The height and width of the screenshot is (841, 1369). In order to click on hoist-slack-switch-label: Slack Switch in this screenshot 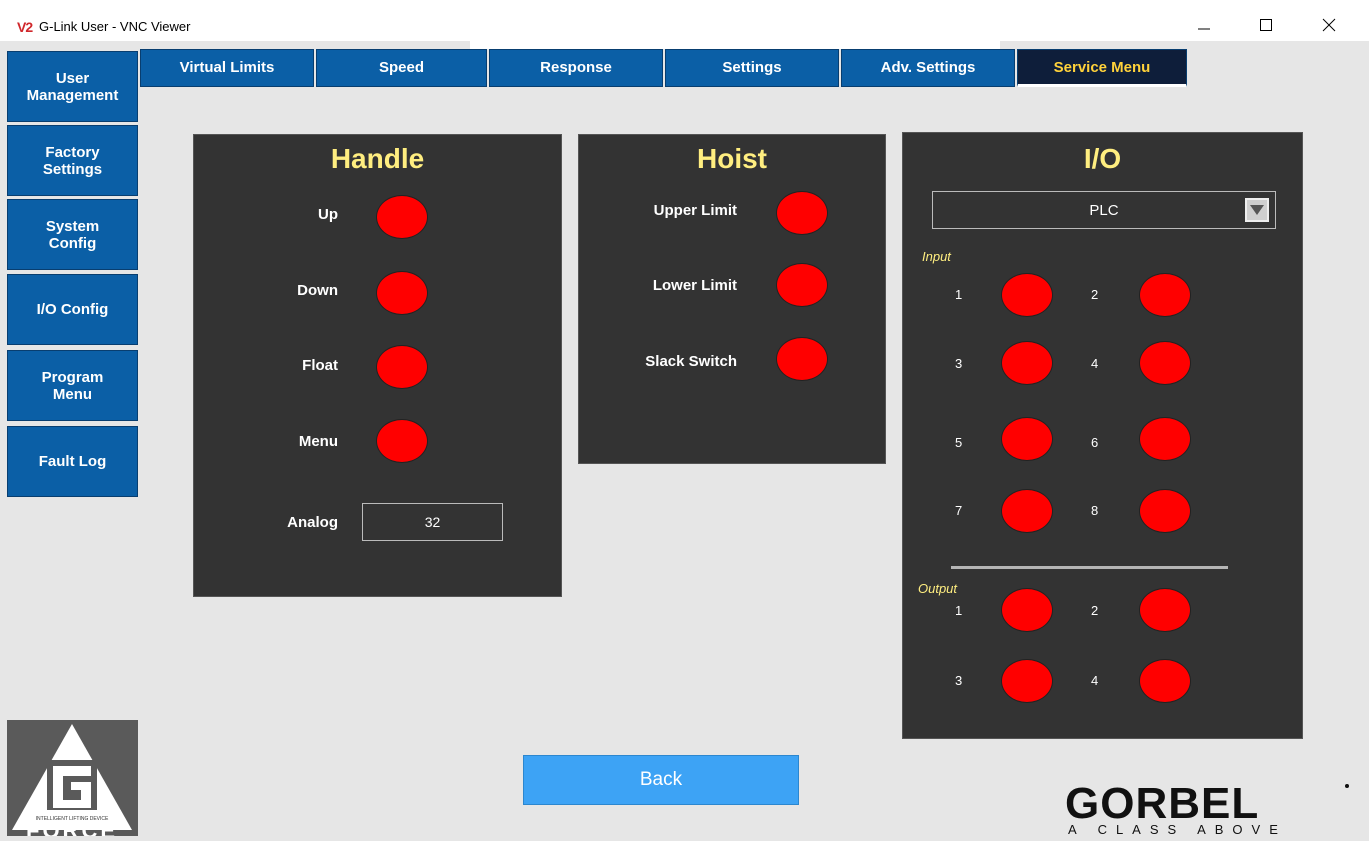, I will do `click(691, 361)`.